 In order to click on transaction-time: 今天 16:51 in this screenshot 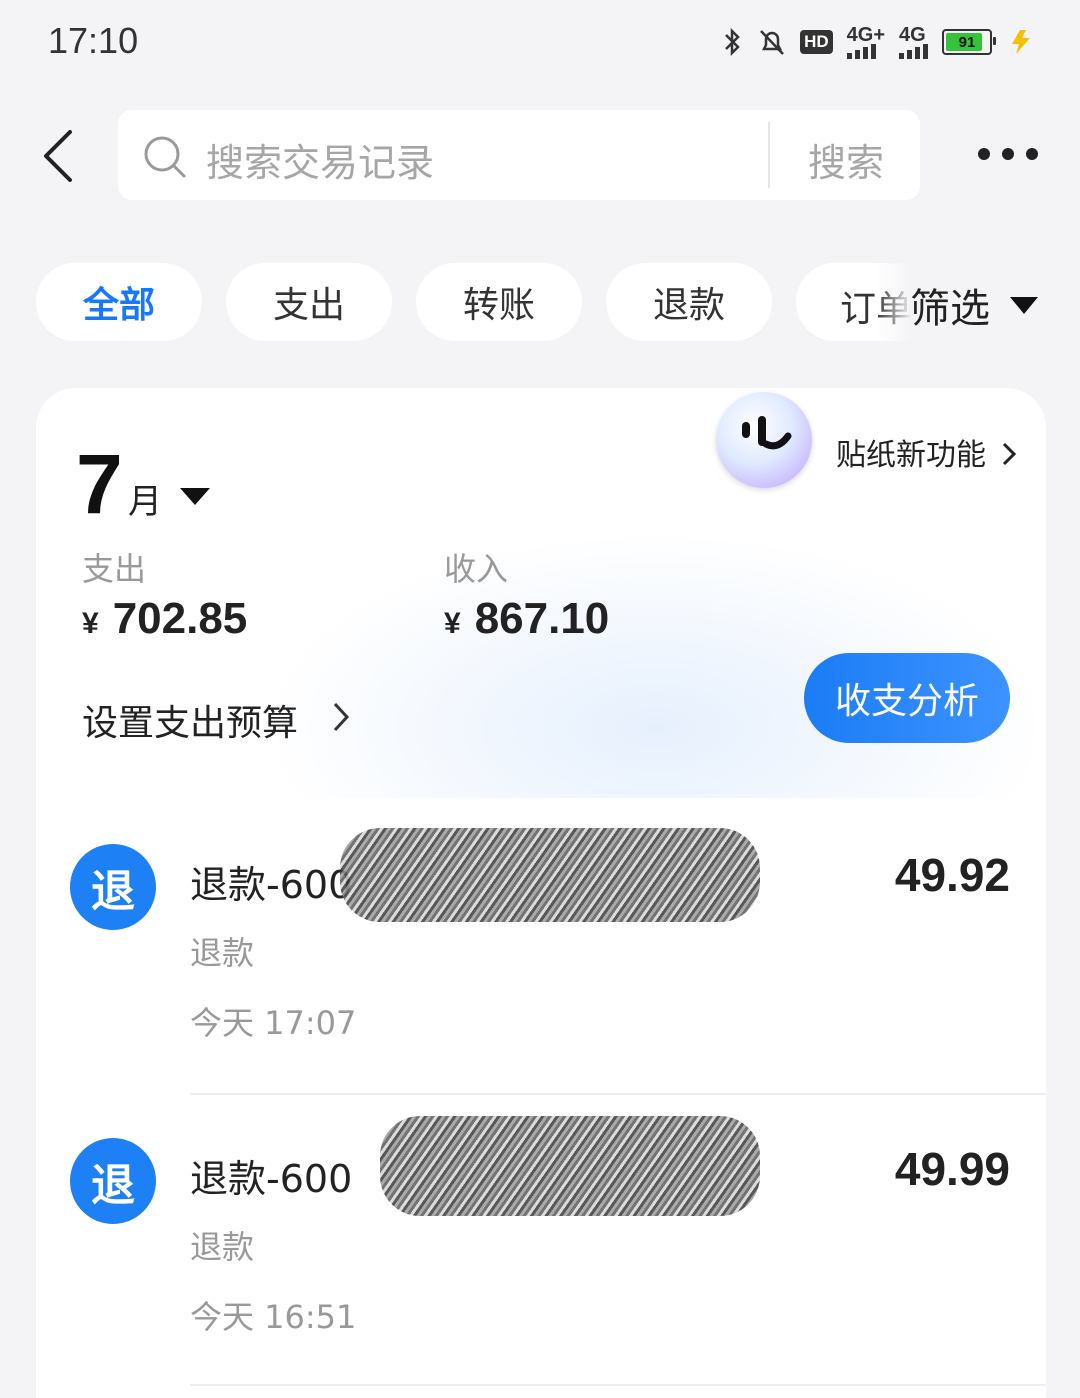, I will do `click(273, 1317)`.